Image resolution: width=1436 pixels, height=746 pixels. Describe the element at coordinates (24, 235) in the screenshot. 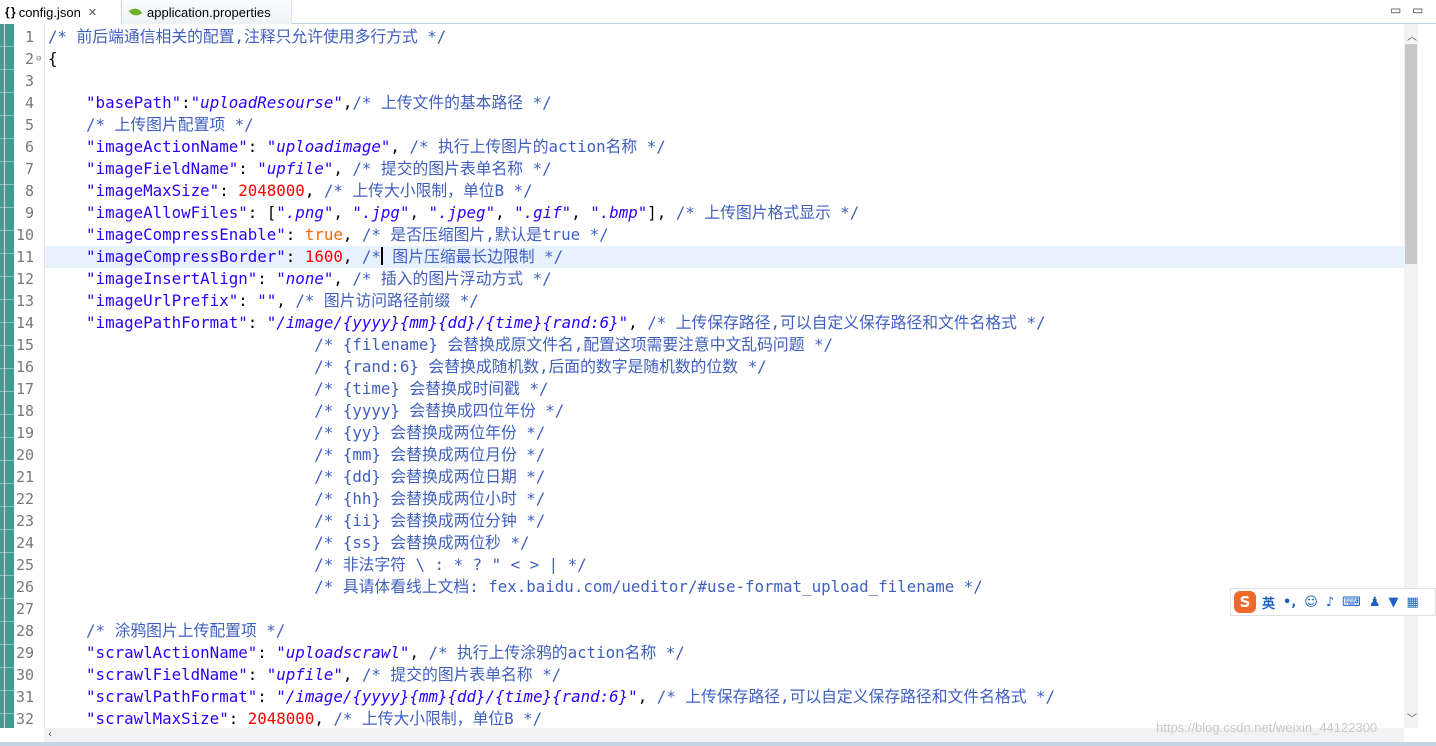

I see `line-number: 10` at that location.